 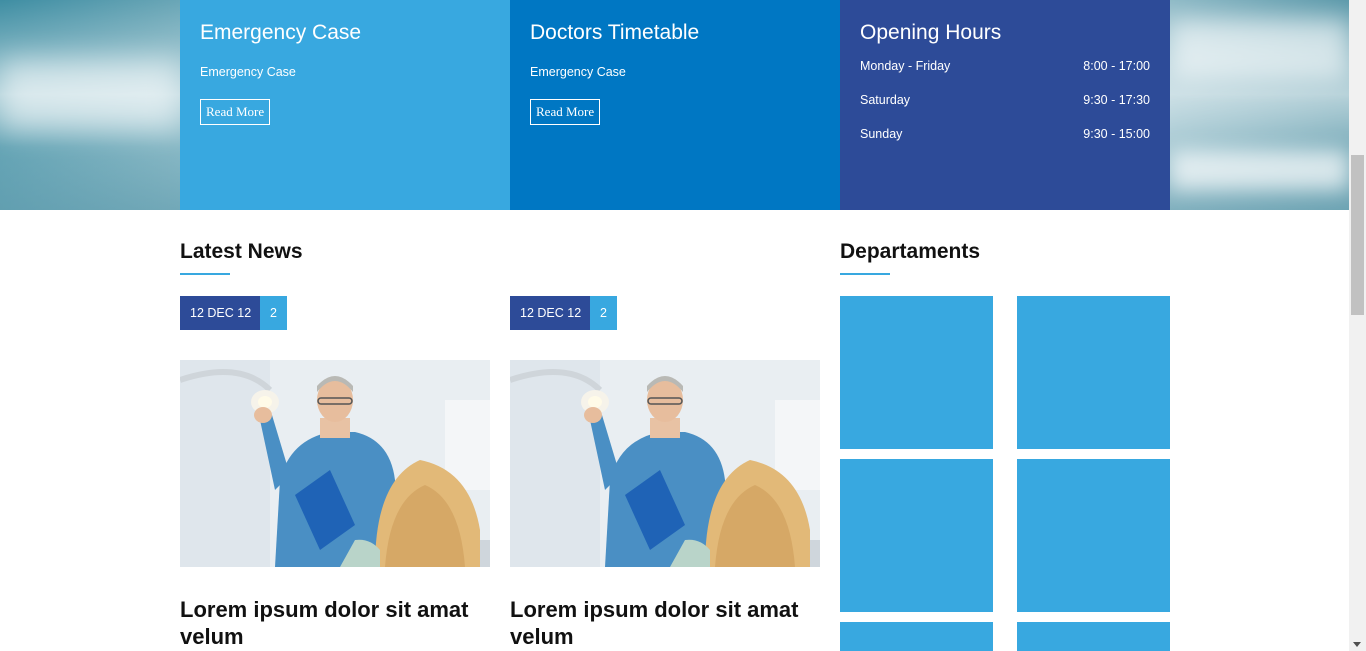 I want to click on hours-row: Monday - Friday 8:00 - 17:00, so click(x=1005, y=76).